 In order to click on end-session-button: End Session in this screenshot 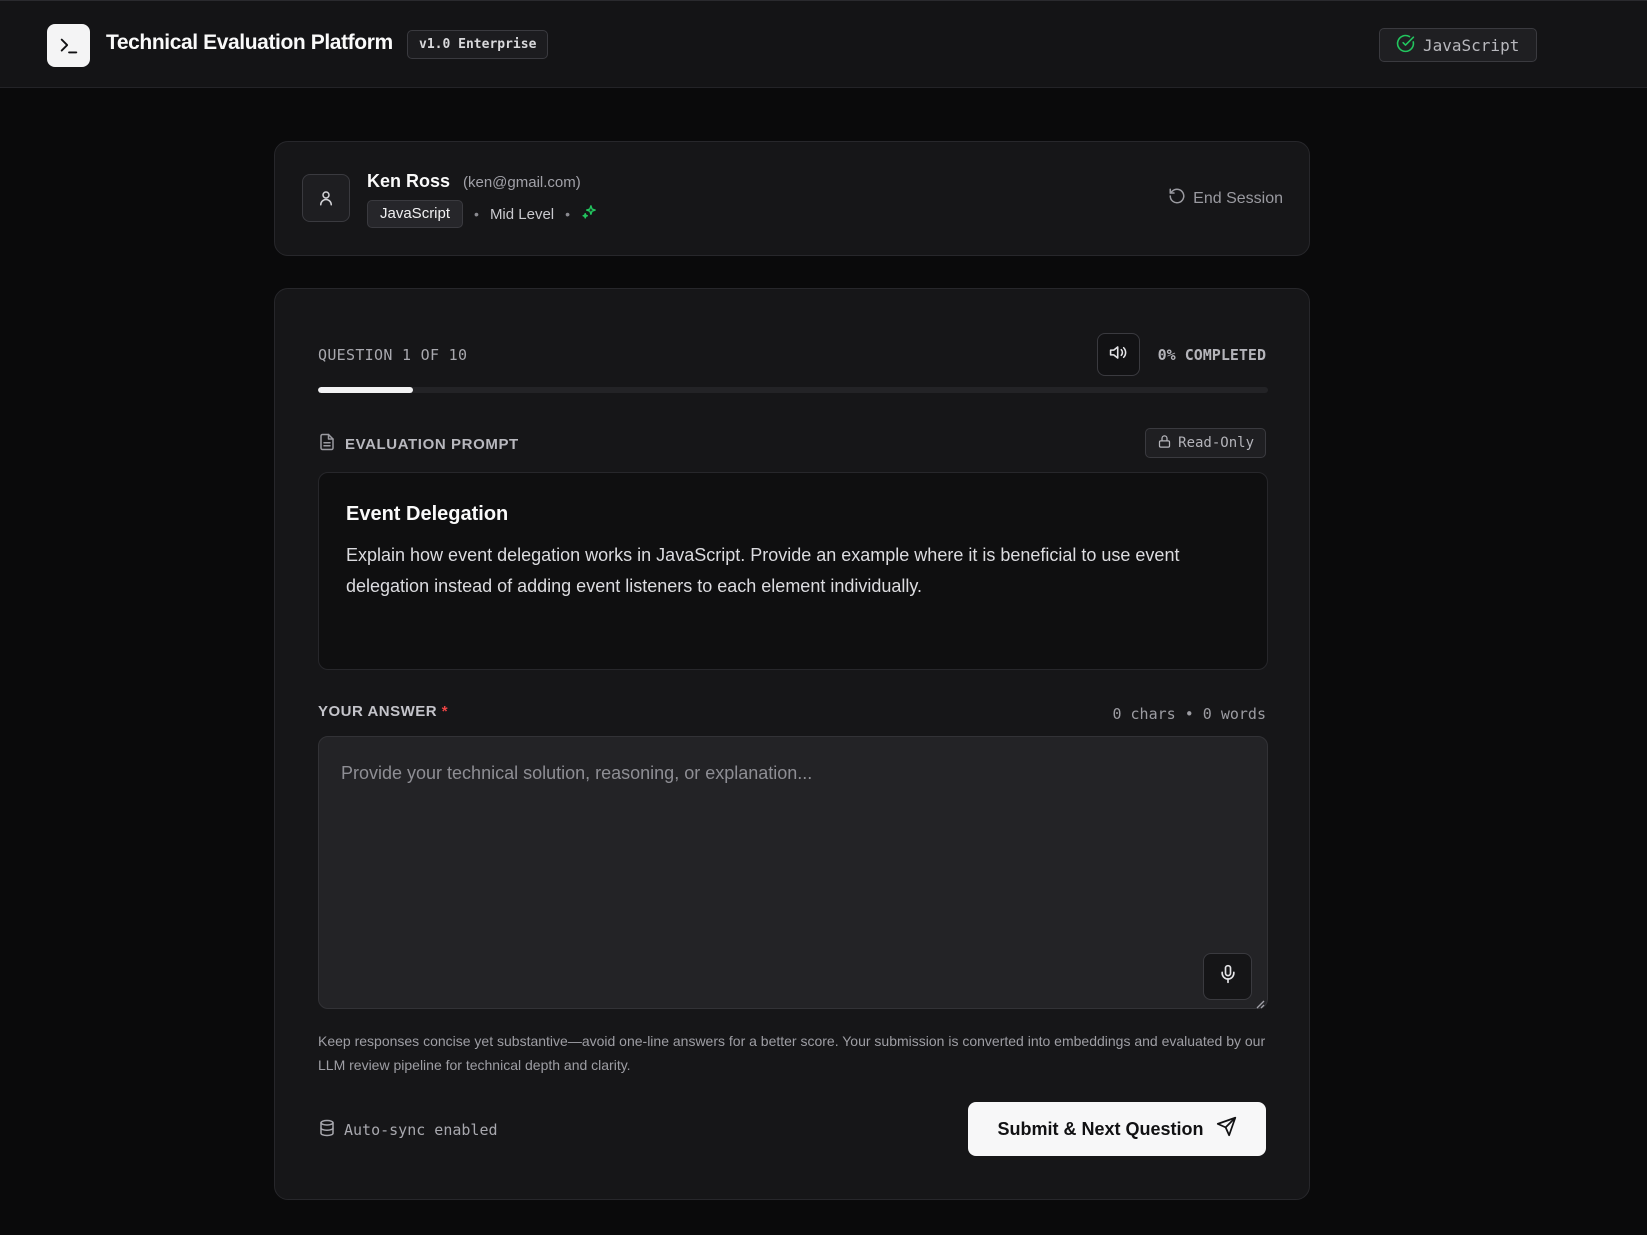, I will do `click(1225, 198)`.